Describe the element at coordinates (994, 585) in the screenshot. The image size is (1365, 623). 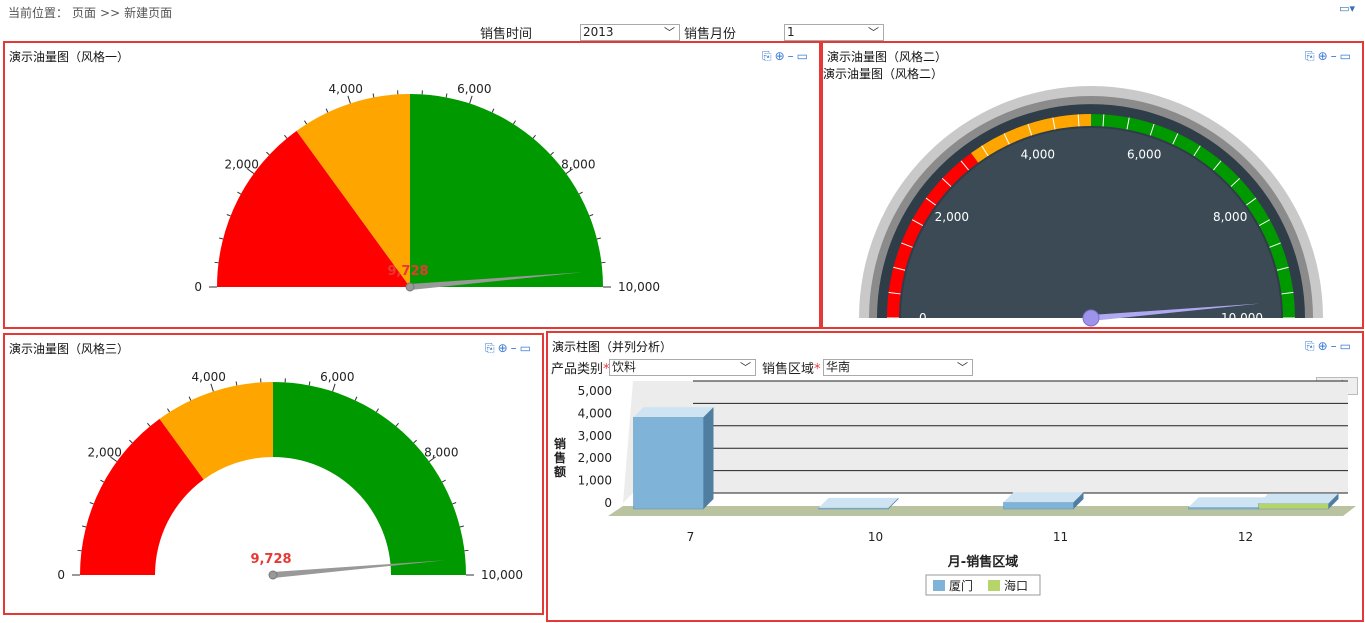
I see `legend-swatch` at that location.